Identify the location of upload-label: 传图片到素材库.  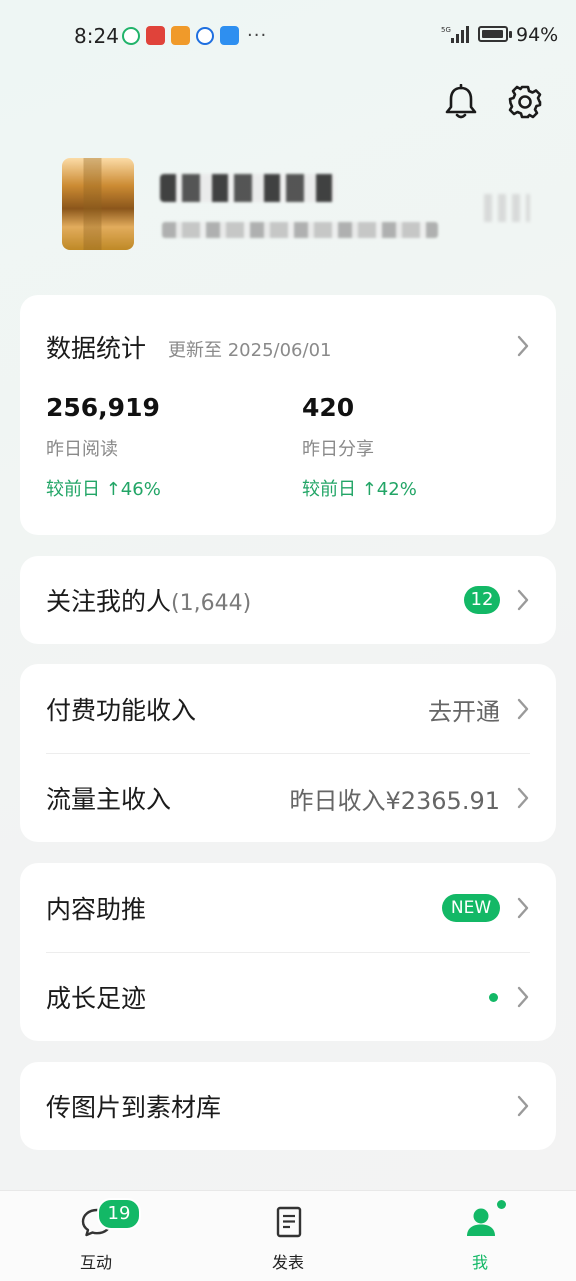
(134, 1107).